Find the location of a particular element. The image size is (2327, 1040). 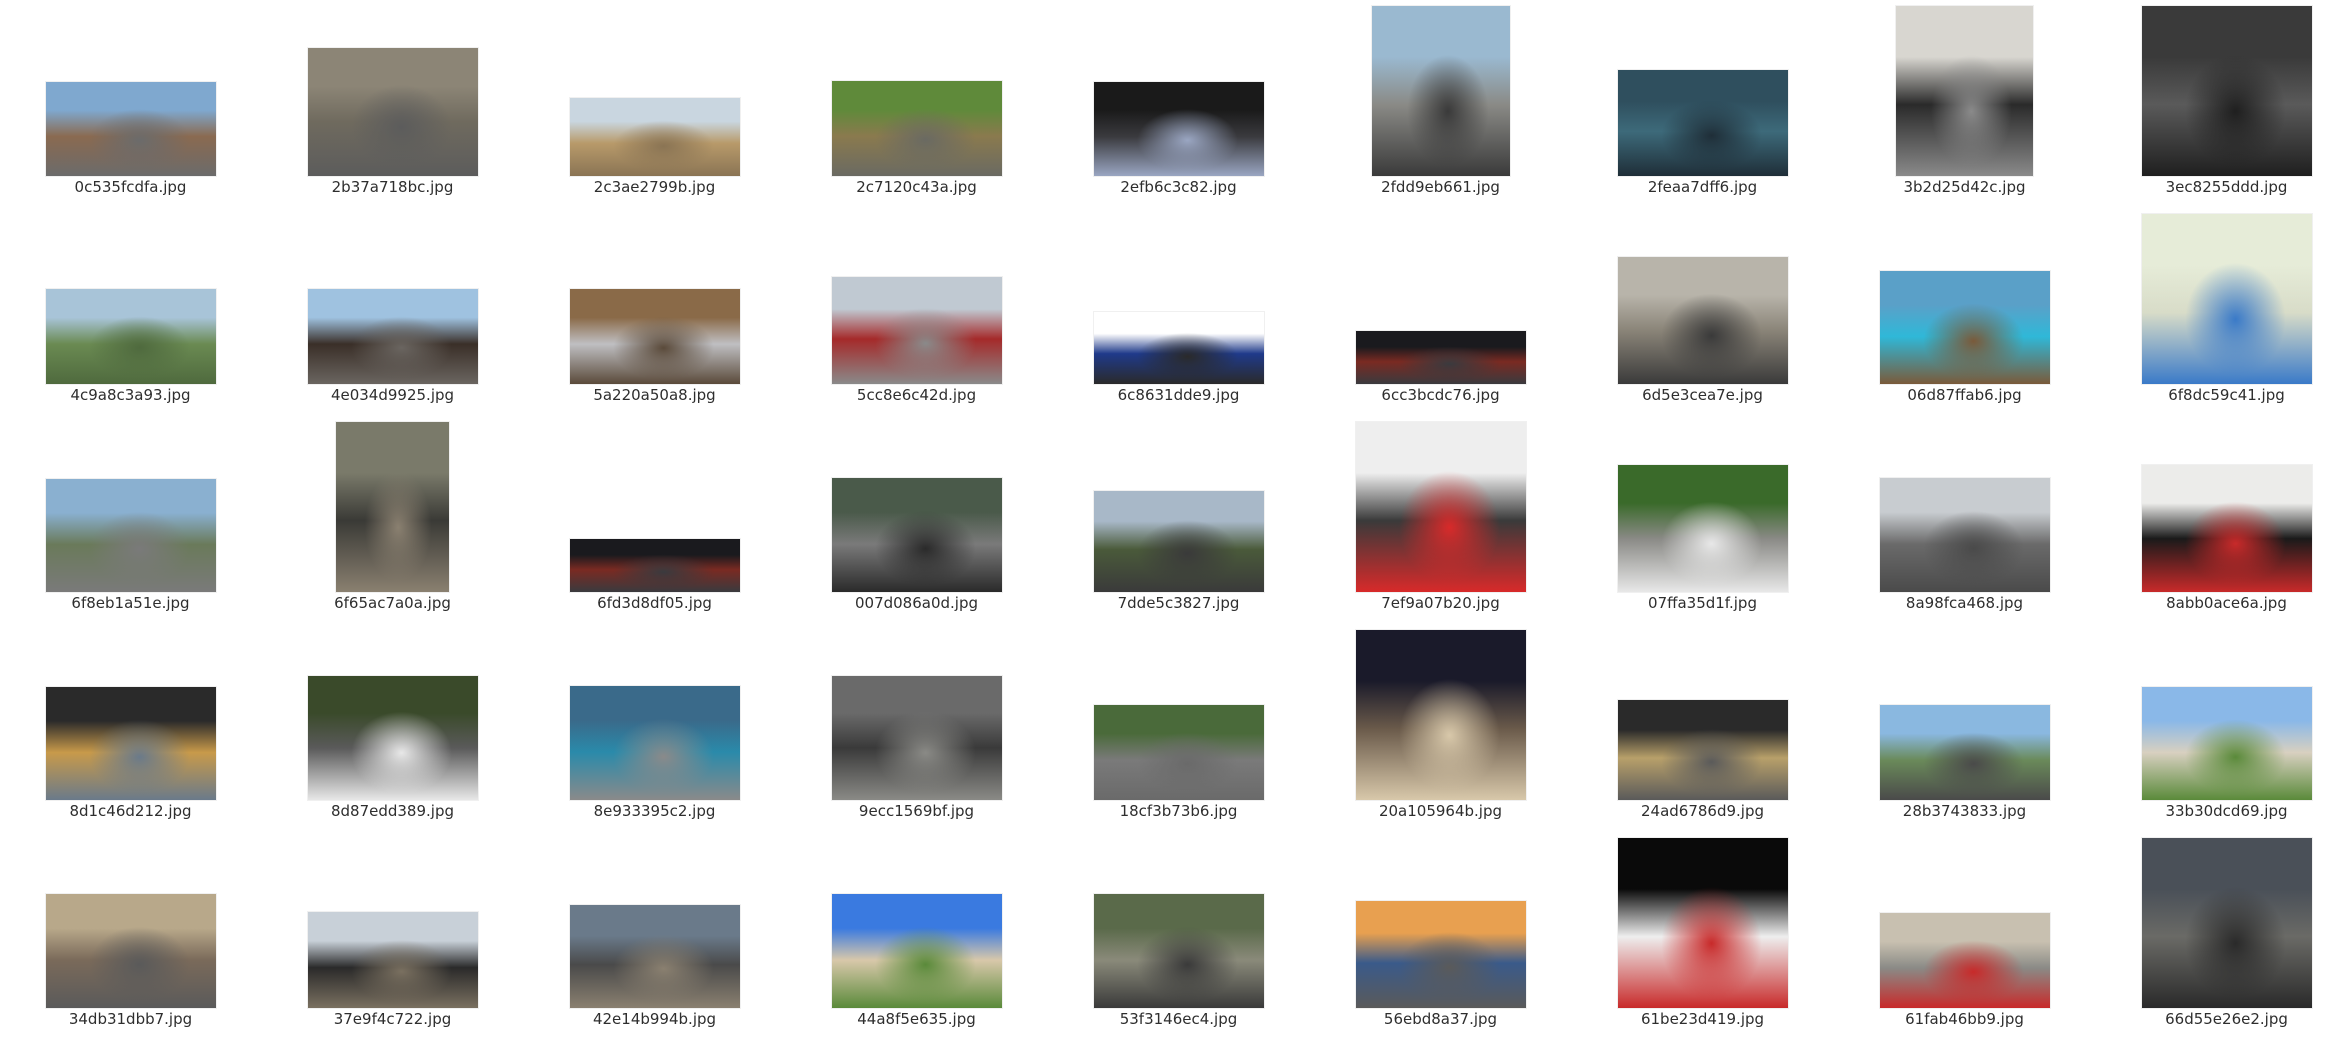

file-item: 4e034d9925.jpg is located at coordinates (392, 312).